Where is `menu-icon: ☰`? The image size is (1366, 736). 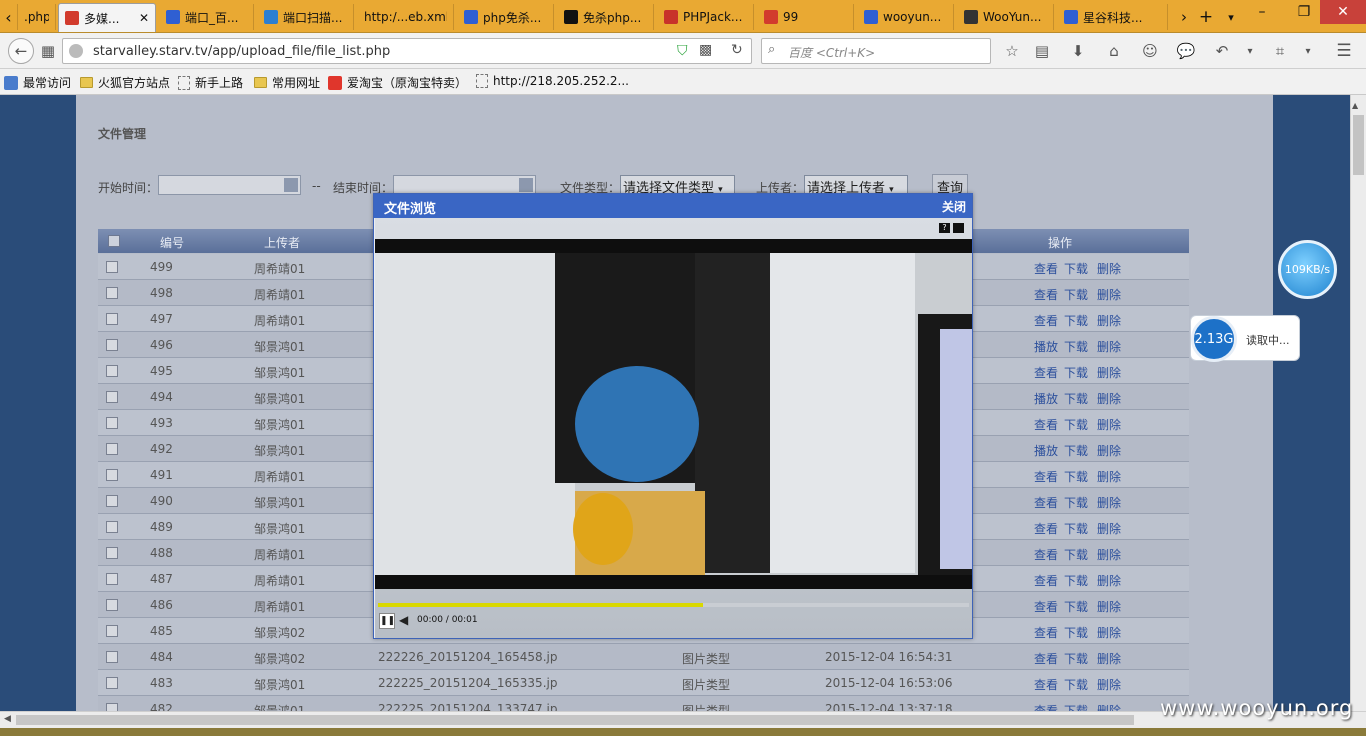 menu-icon: ☰ is located at coordinates (1344, 51).